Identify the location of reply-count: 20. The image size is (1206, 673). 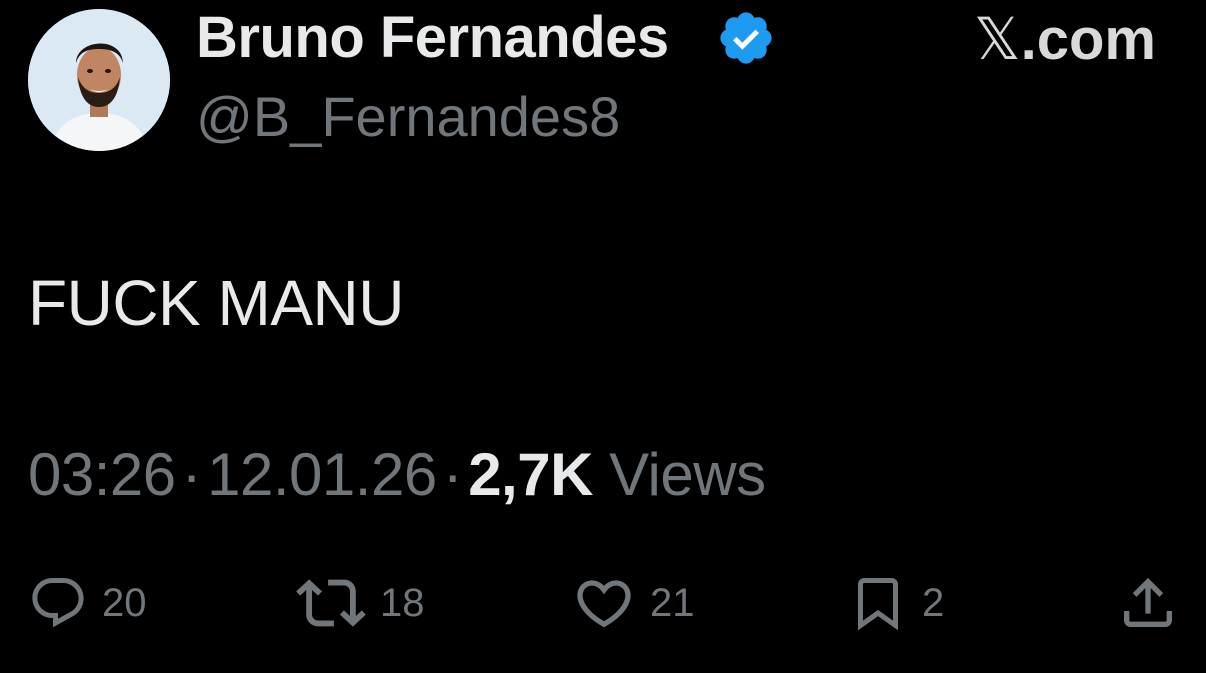
(124, 602).